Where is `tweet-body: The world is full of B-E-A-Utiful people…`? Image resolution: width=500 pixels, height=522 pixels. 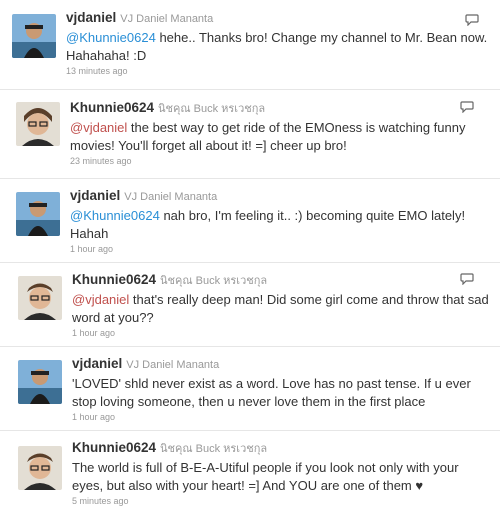 tweet-body: The world is full of B-E-A-Utiful people… is located at coordinates (265, 476).